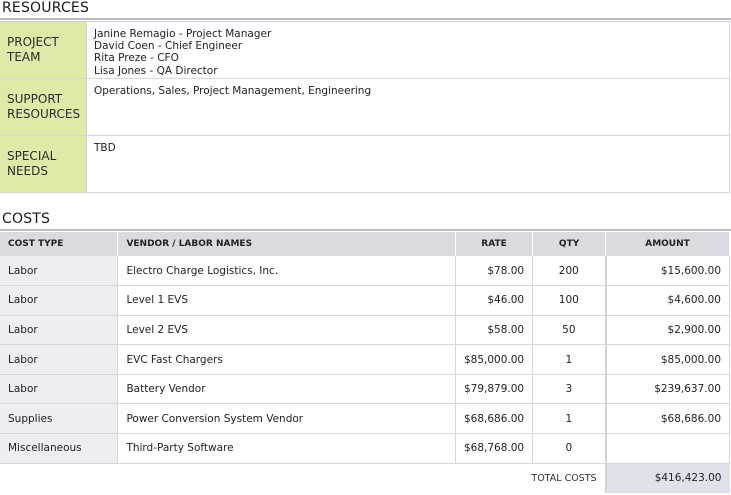  Describe the element at coordinates (286, 271) in the screenshot. I see `vendor-cell: Electro Charge Logistics, Inc.` at that location.